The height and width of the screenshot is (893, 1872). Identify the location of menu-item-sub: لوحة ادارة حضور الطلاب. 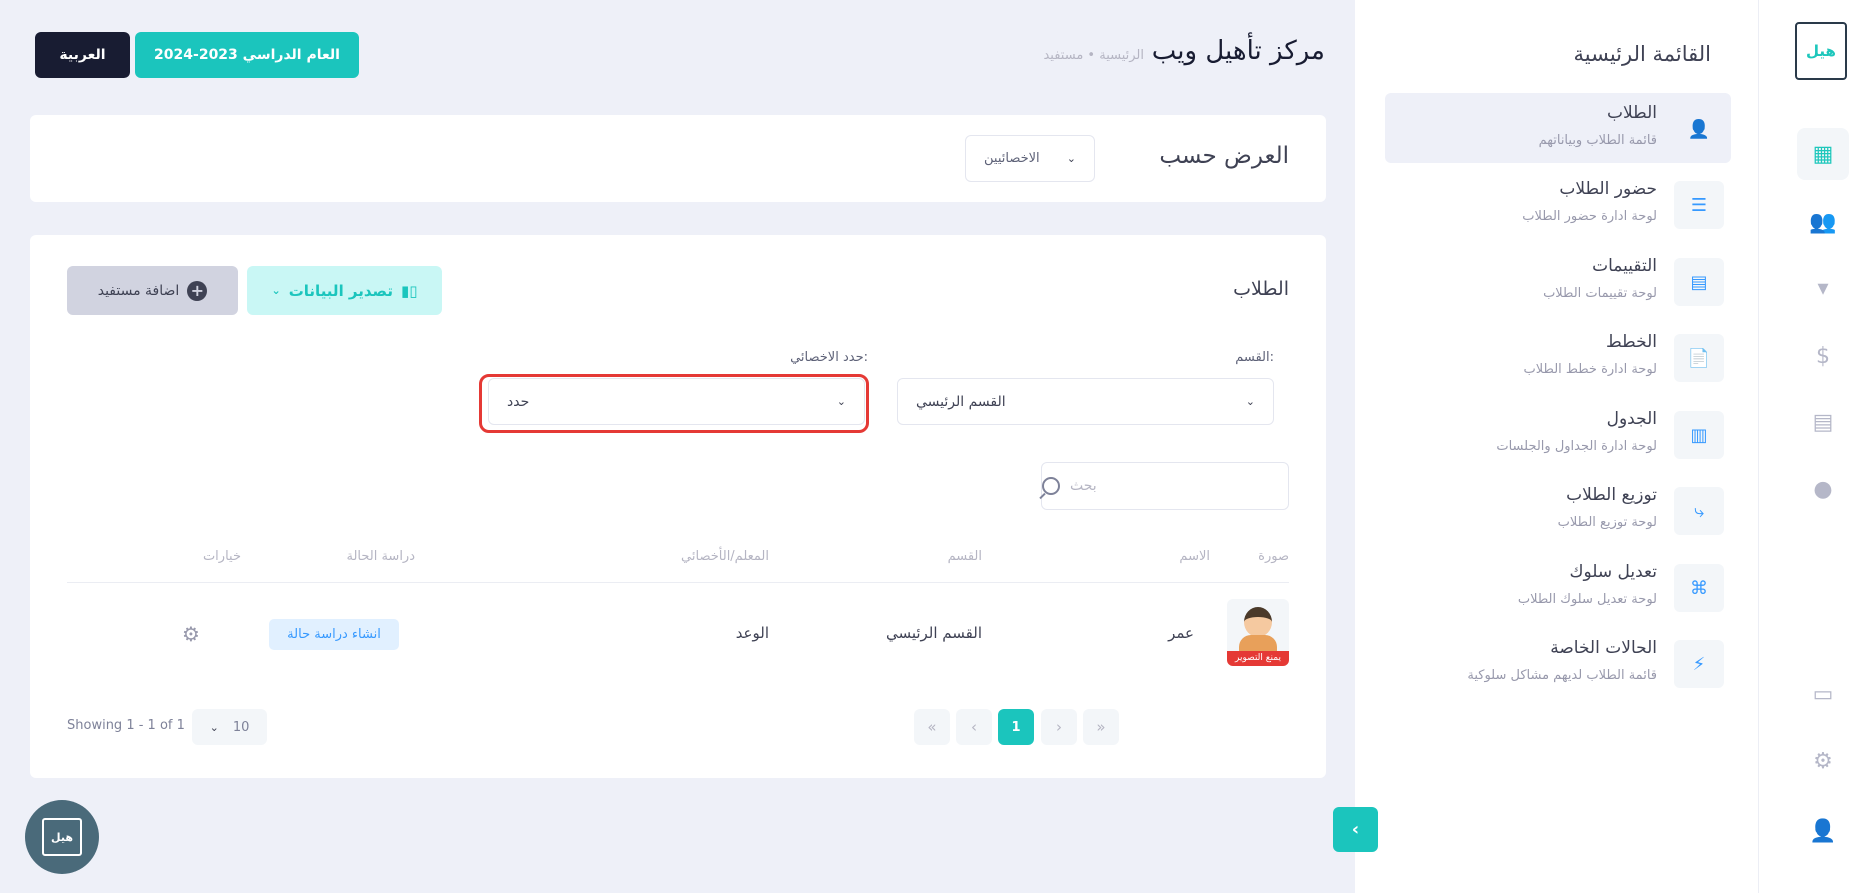
(1589, 216).